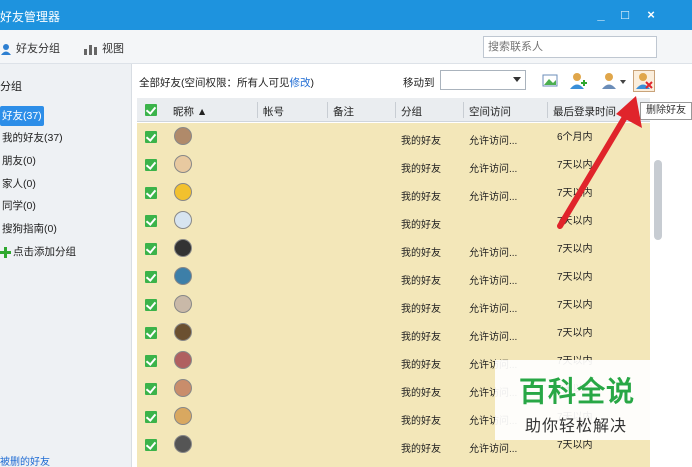 The width and height of the screenshot is (692, 467). I want to click on group-view-button: 好友分组, so click(30, 48).